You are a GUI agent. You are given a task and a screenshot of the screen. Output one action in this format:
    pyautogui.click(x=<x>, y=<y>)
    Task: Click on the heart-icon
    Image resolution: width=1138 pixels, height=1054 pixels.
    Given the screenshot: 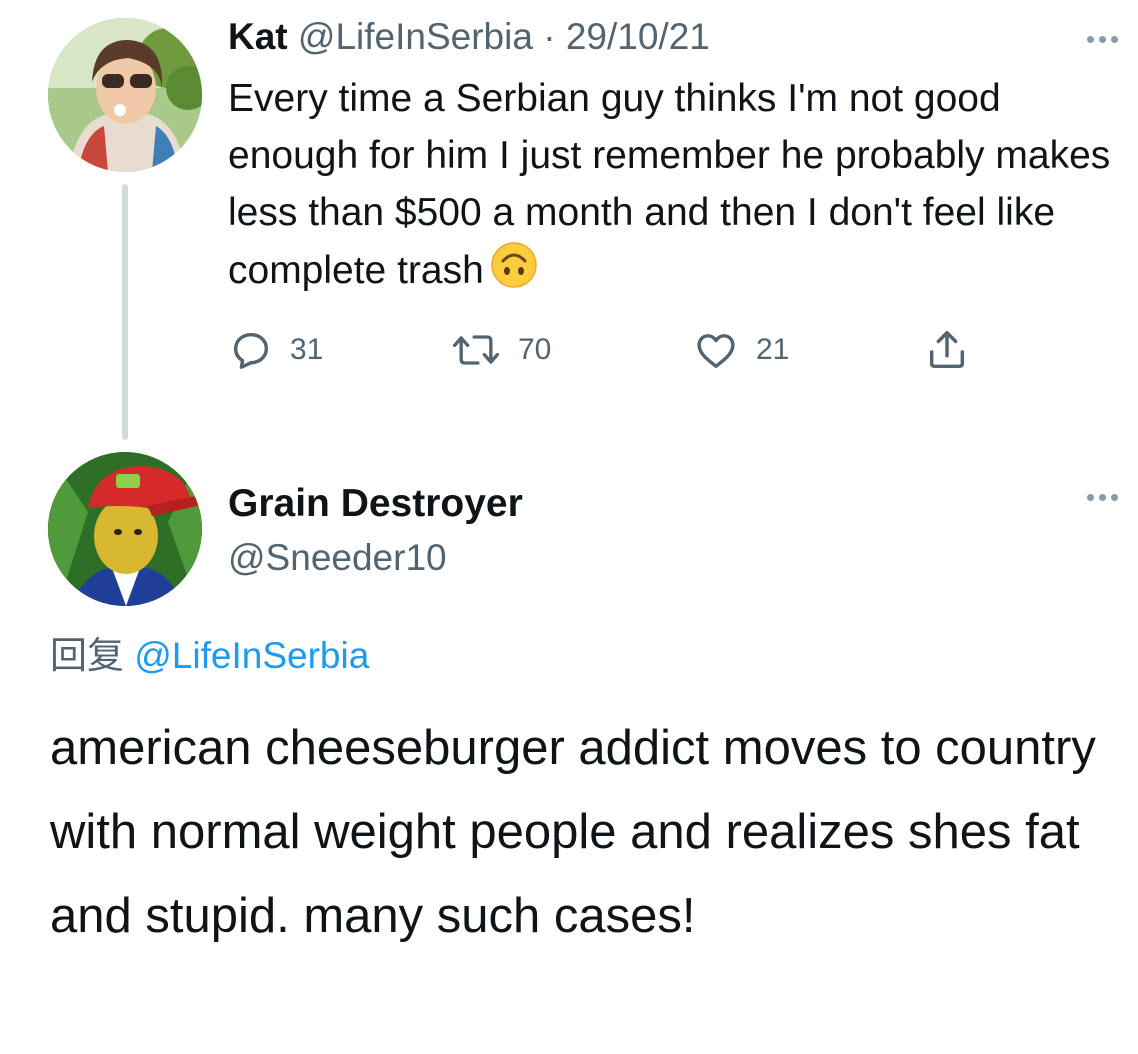 What is the action you would take?
    pyautogui.click(x=716, y=351)
    